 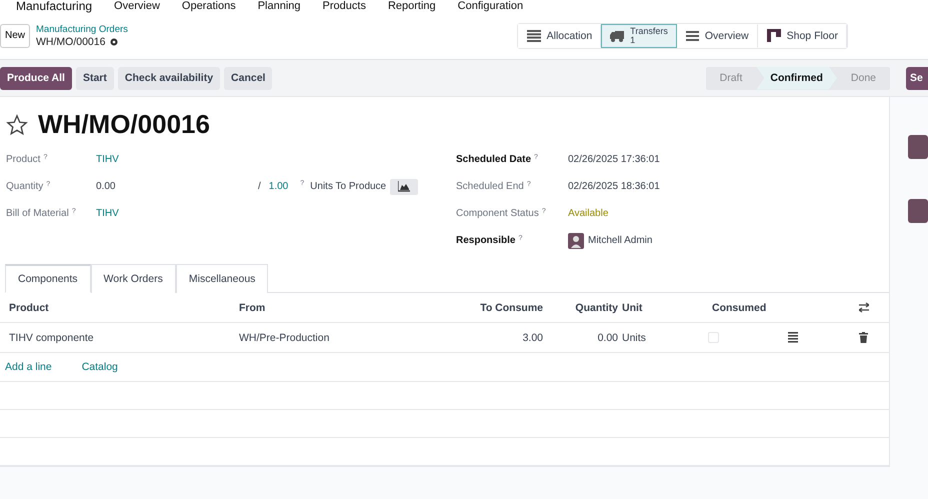 What do you see at coordinates (748, 308) in the screenshot?
I see `column-header: Consumed` at bounding box center [748, 308].